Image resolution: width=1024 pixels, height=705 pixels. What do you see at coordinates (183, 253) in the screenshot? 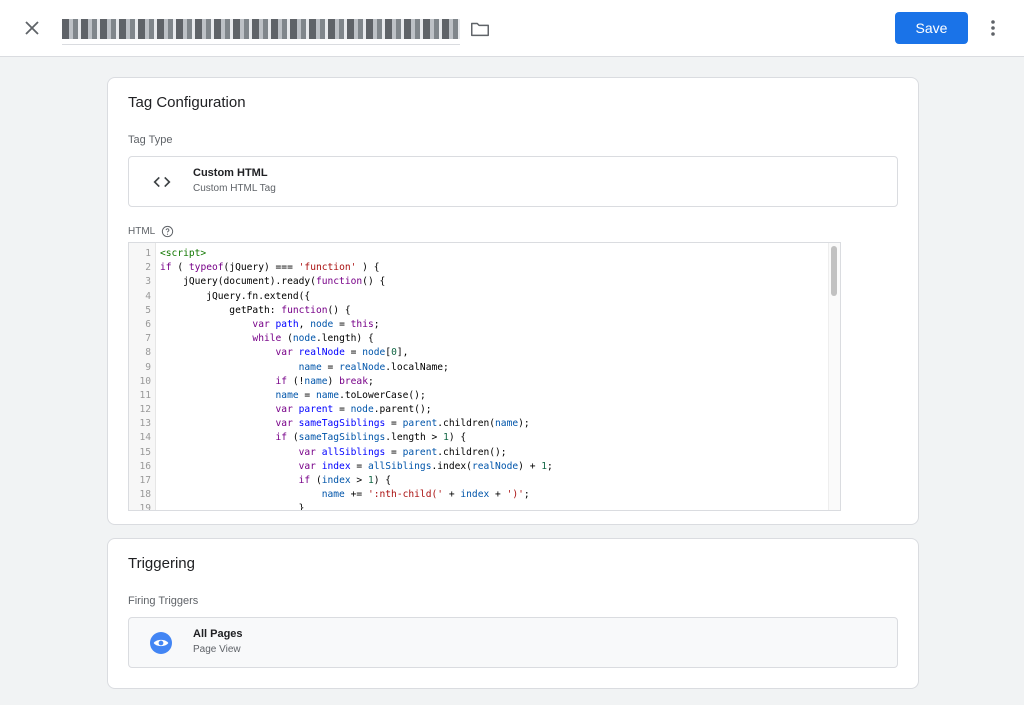
I see `code-text: <script>` at bounding box center [183, 253].